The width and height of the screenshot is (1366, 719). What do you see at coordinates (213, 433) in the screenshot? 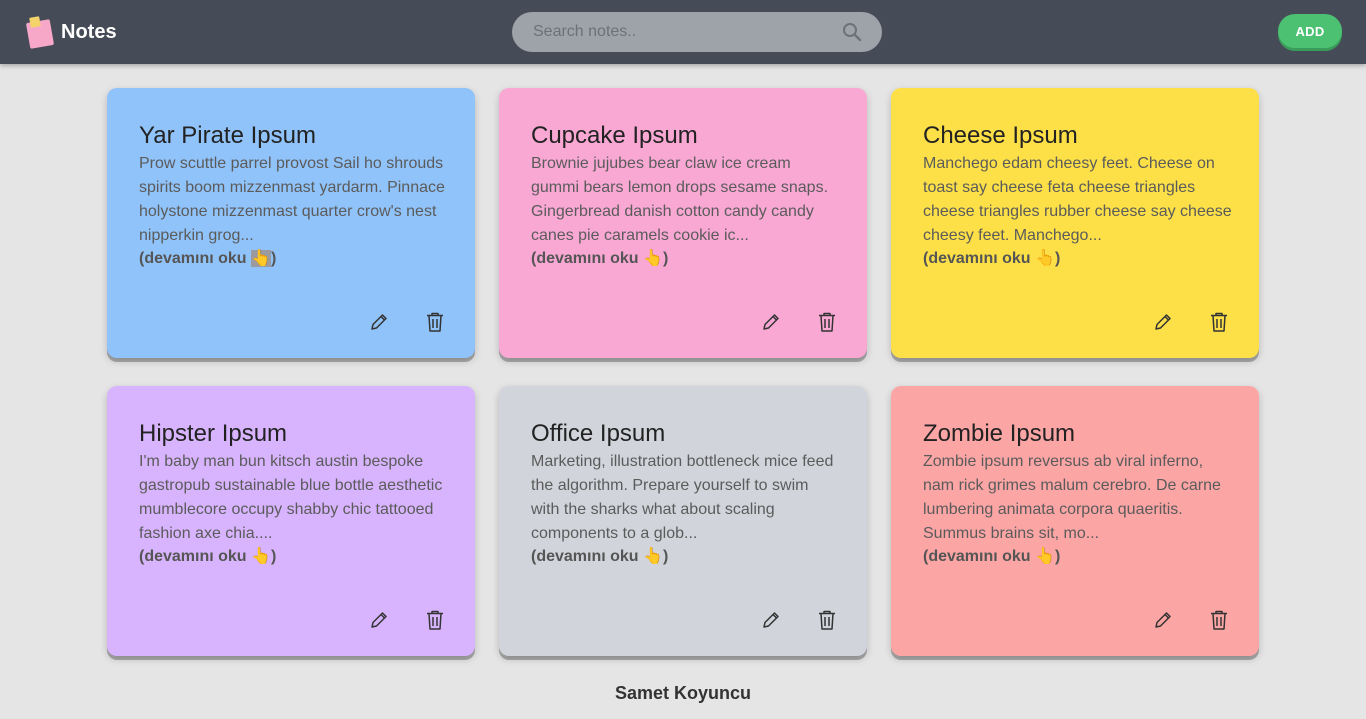
I see `note-title: Hipster Ipsum` at bounding box center [213, 433].